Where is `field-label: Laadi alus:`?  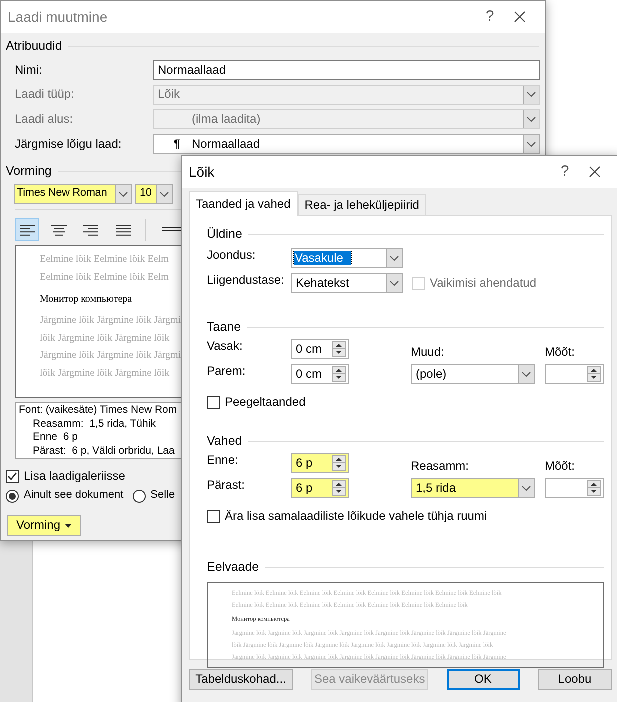 field-label: Laadi alus: is located at coordinates (44, 119).